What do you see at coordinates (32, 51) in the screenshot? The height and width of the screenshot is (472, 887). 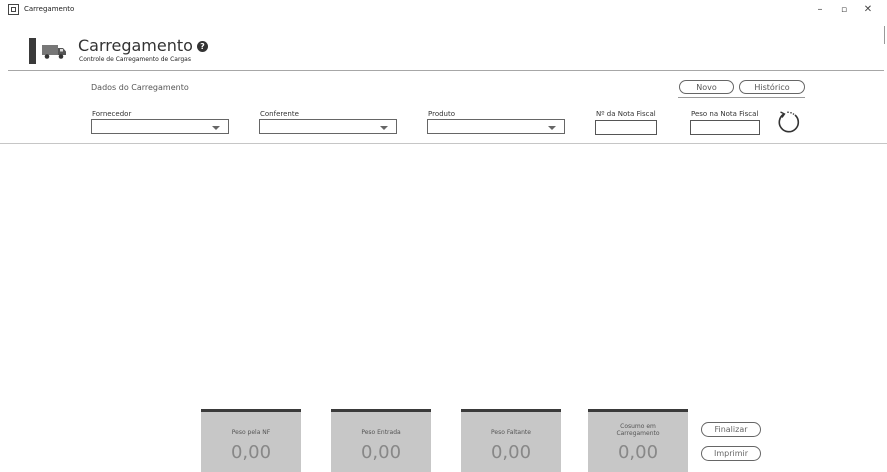 I see `accent-bar` at bounding box center [32, 51].